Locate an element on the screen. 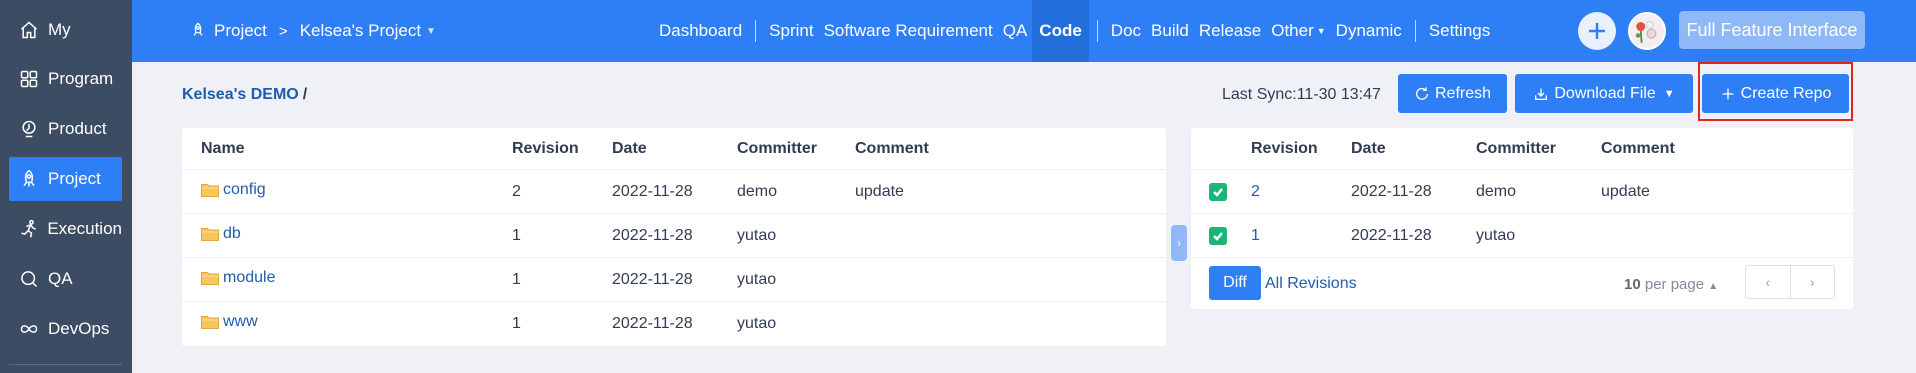 This screenshot has width=1916, height=373. download-file-button: Download File ▼ is located at coordinates (1604, 93).